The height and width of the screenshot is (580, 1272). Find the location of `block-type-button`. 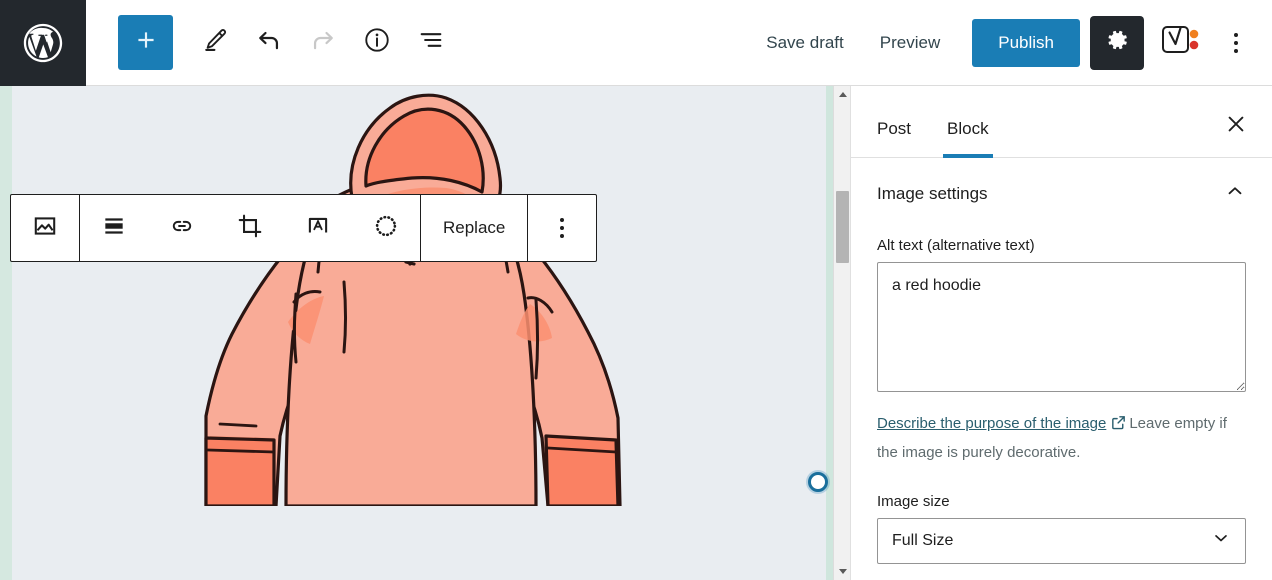

block-type-button is located at coordinates (45, 228).